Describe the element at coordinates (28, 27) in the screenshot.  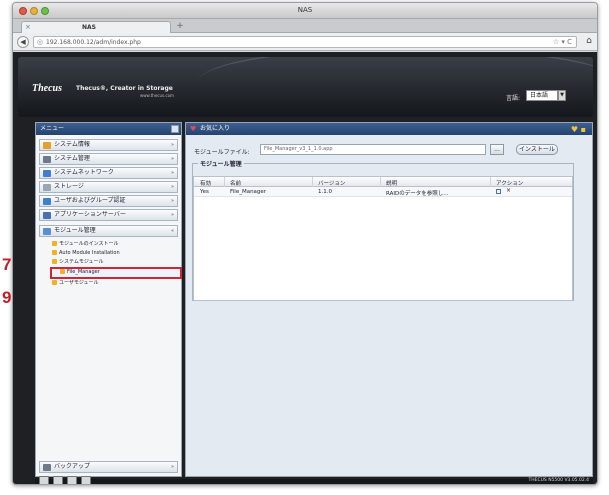
I see `tab-close-icon: ×` at that location.